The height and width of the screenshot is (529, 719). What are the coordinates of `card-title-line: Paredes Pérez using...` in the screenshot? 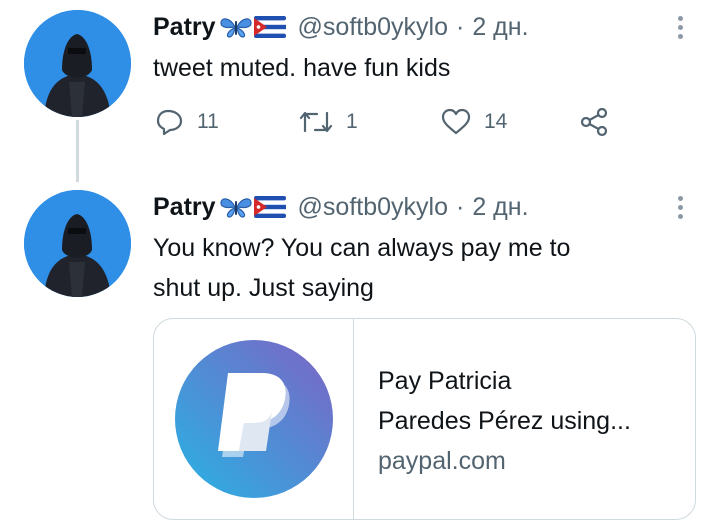 It's located at (528, 421).